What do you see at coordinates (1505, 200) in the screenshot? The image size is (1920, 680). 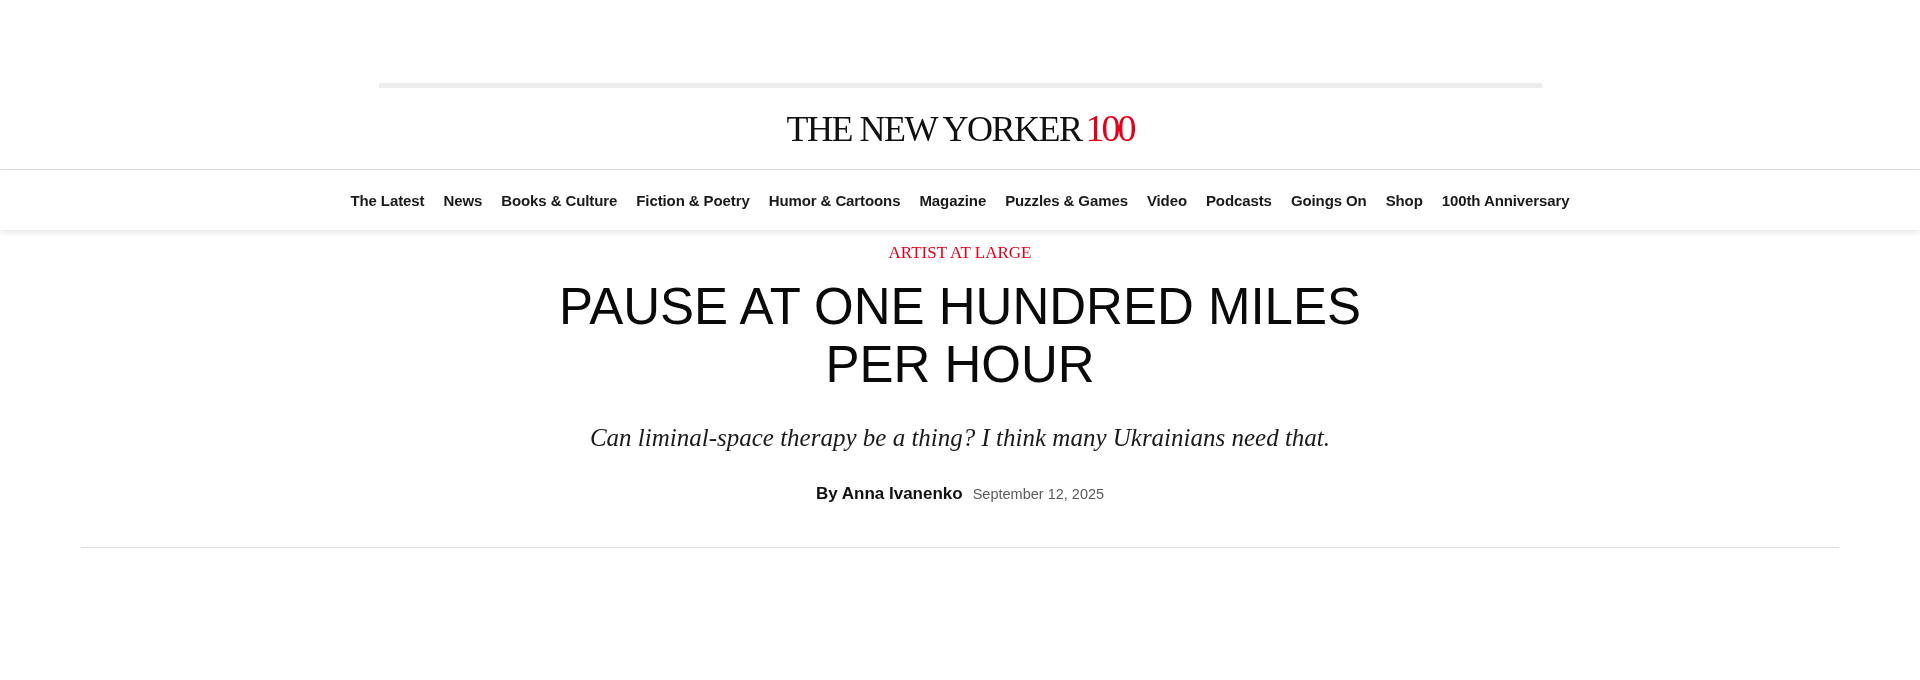 I see `nav-link: 100th Anniversary` at bounding box center [1505, 200].